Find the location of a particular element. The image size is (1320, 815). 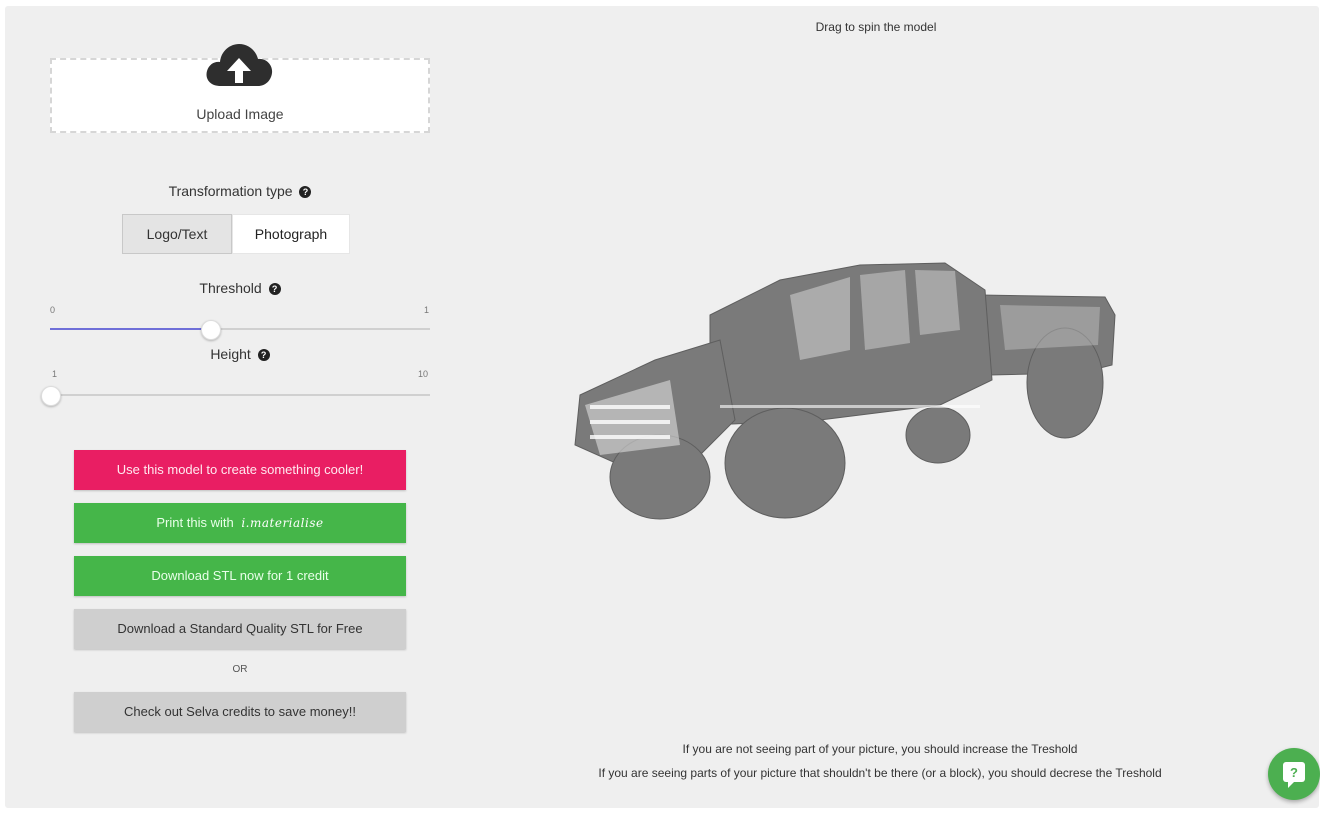

or-separator: OR is located at coordinates (240, 669).